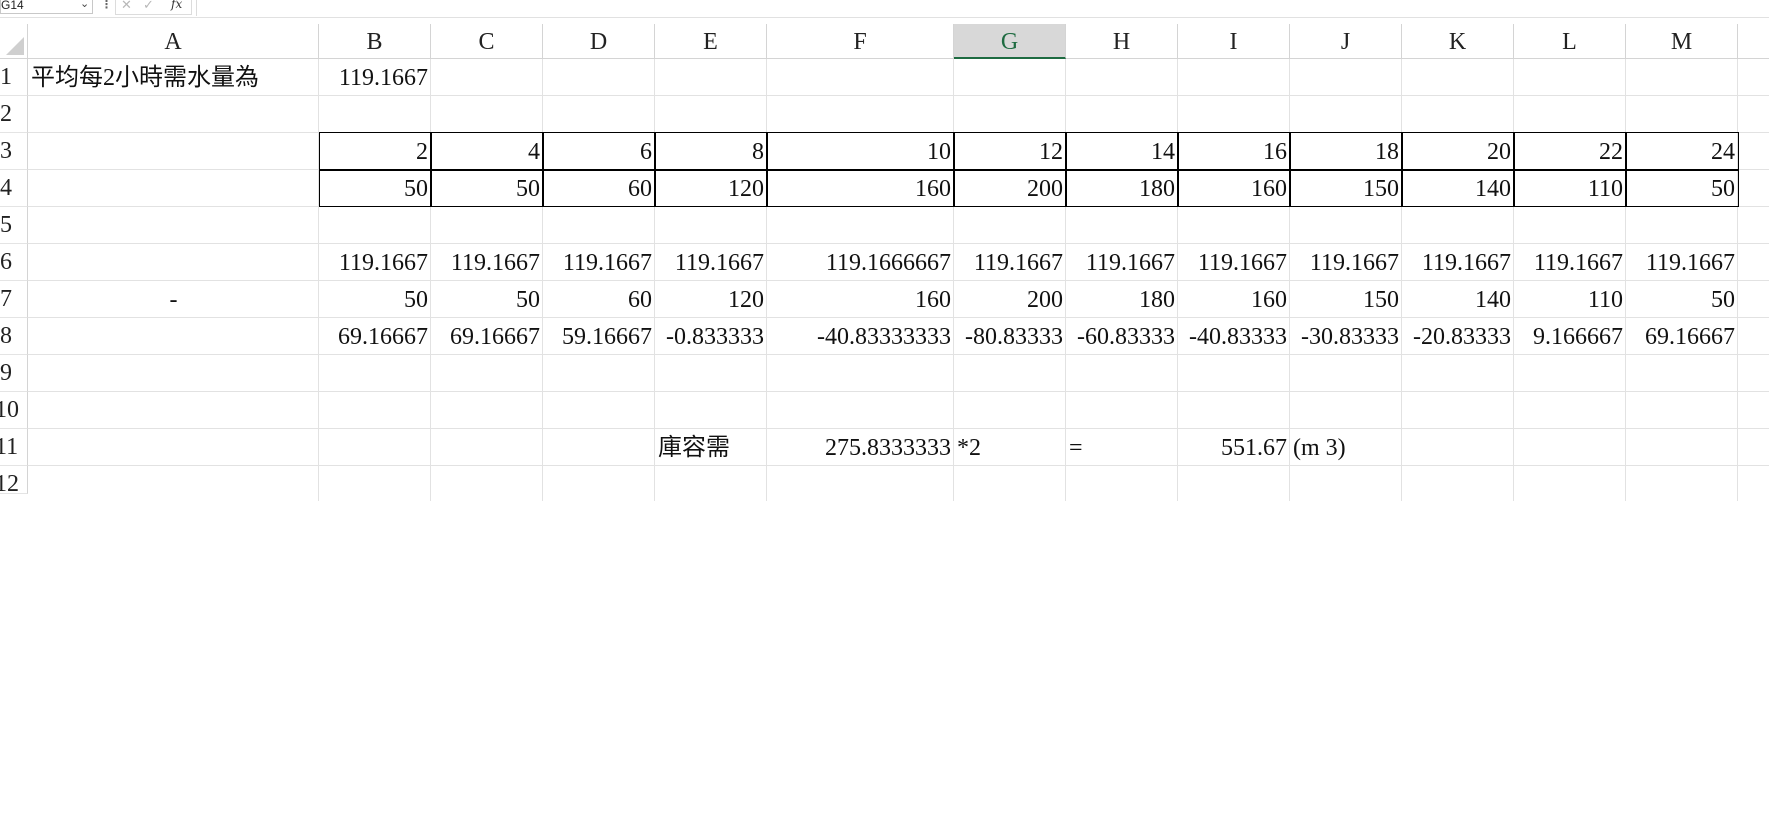 Image resolution: width=1769 pixels, height=820 pixels. I want to click on column-header-j: J, so click(1346, 41).